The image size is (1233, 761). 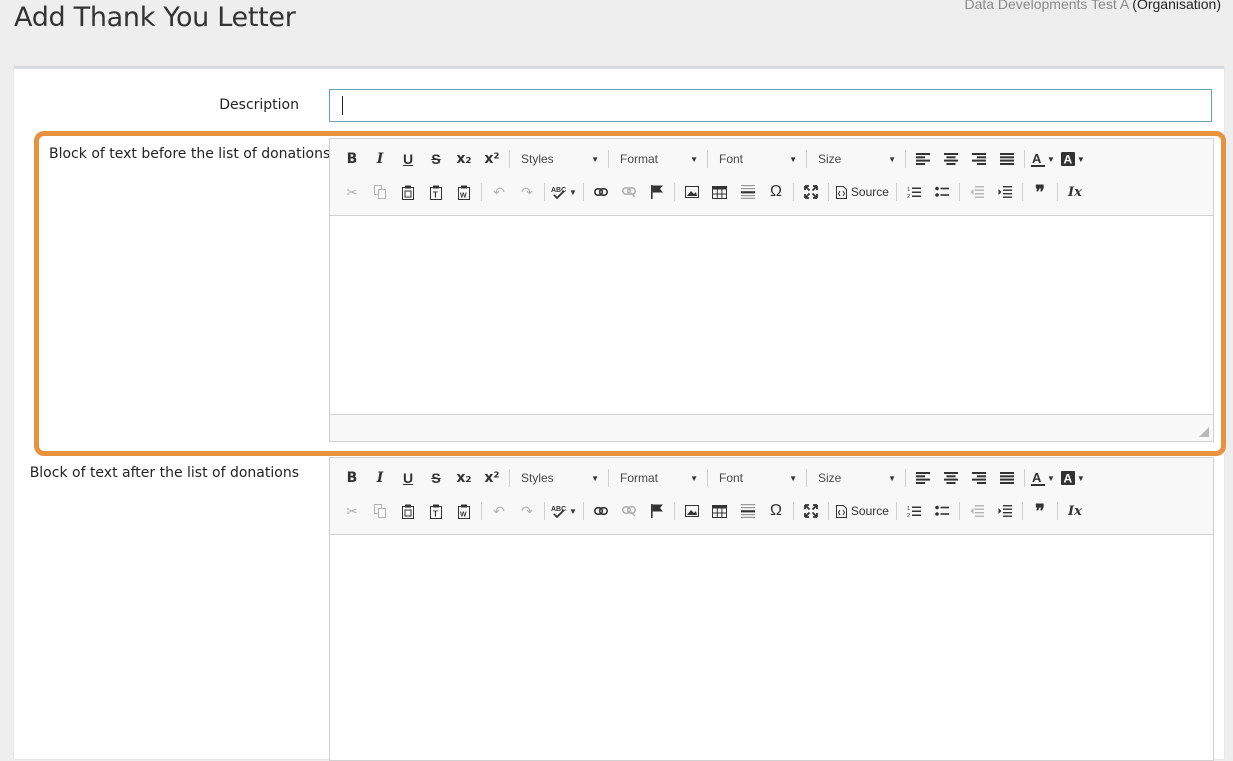 I want to click on quote-icon: ❞, so click(x=1040, y=191).